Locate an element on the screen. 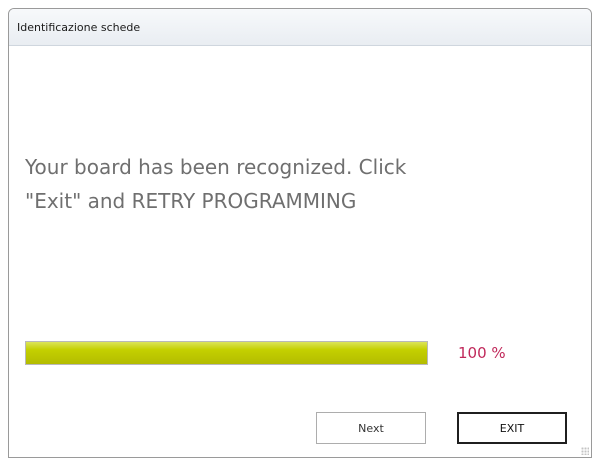 The width and height of the screenshot is (593, 459). progress-bar is located at coordinates (226, 353).